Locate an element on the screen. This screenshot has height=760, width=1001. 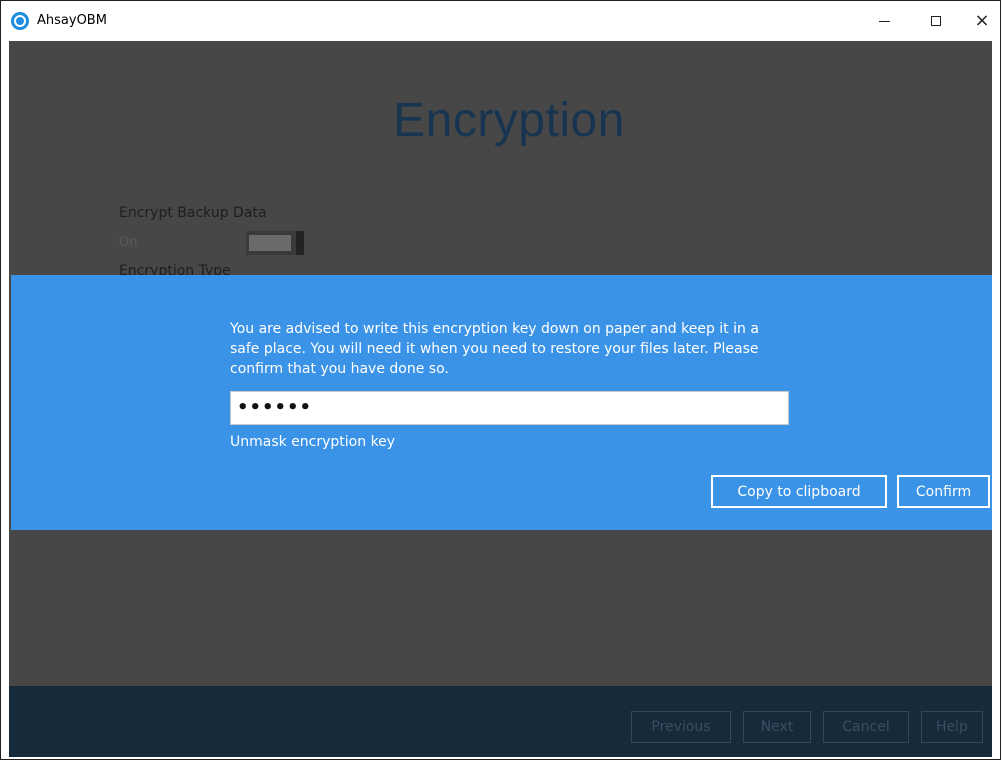
maximize-button is located at coordinates (936, 21).